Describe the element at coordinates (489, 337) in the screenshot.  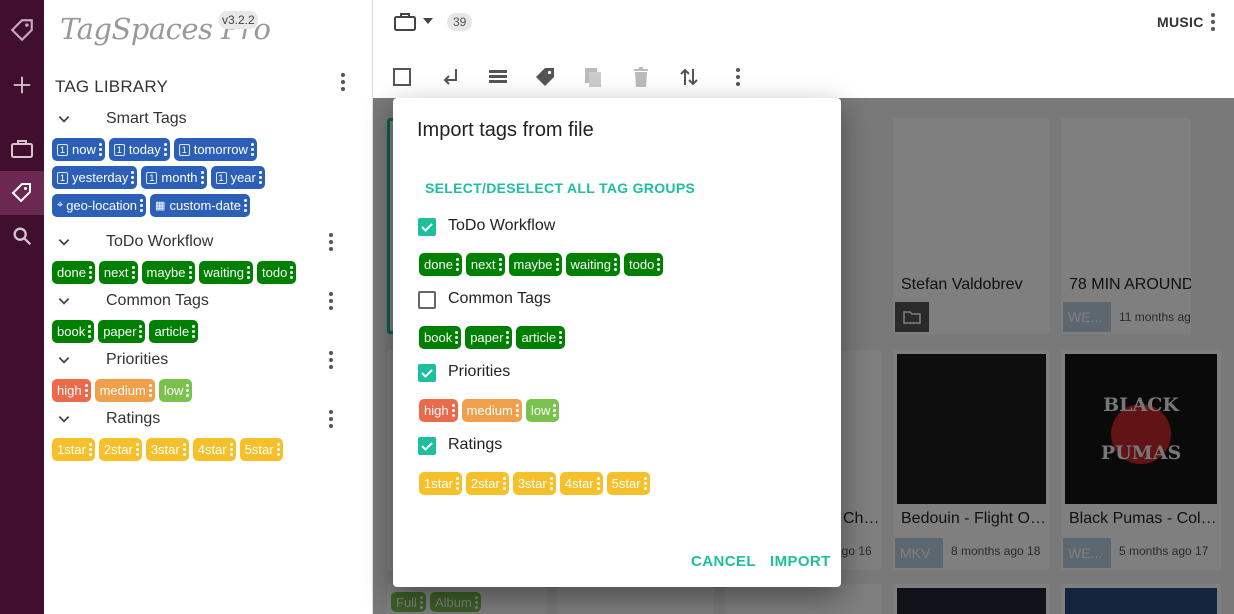
I see `tag-paper: paper` at that location.